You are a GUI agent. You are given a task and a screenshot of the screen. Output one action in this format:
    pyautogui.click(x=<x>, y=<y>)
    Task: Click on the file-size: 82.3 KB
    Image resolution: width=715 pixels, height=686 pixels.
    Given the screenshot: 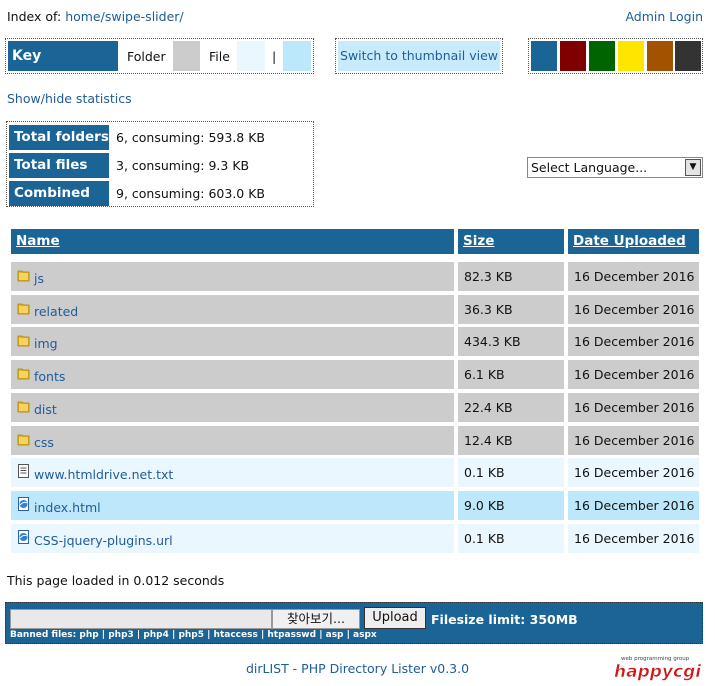 What is the action you would take?
    pyautogui.click(x=488, y=276)
    